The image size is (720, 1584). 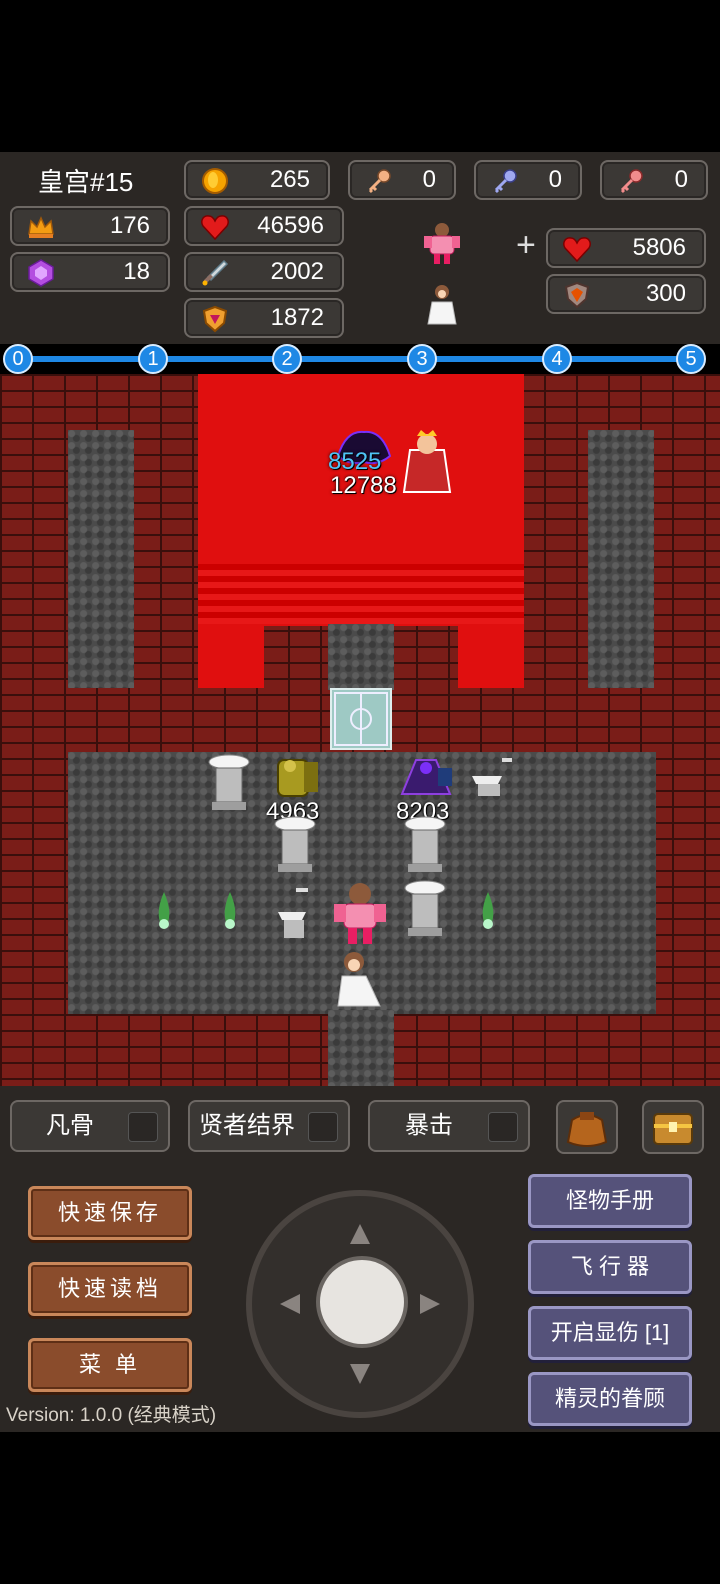 I want to click on arrow-down-icon, so click(x=360, y=1374).